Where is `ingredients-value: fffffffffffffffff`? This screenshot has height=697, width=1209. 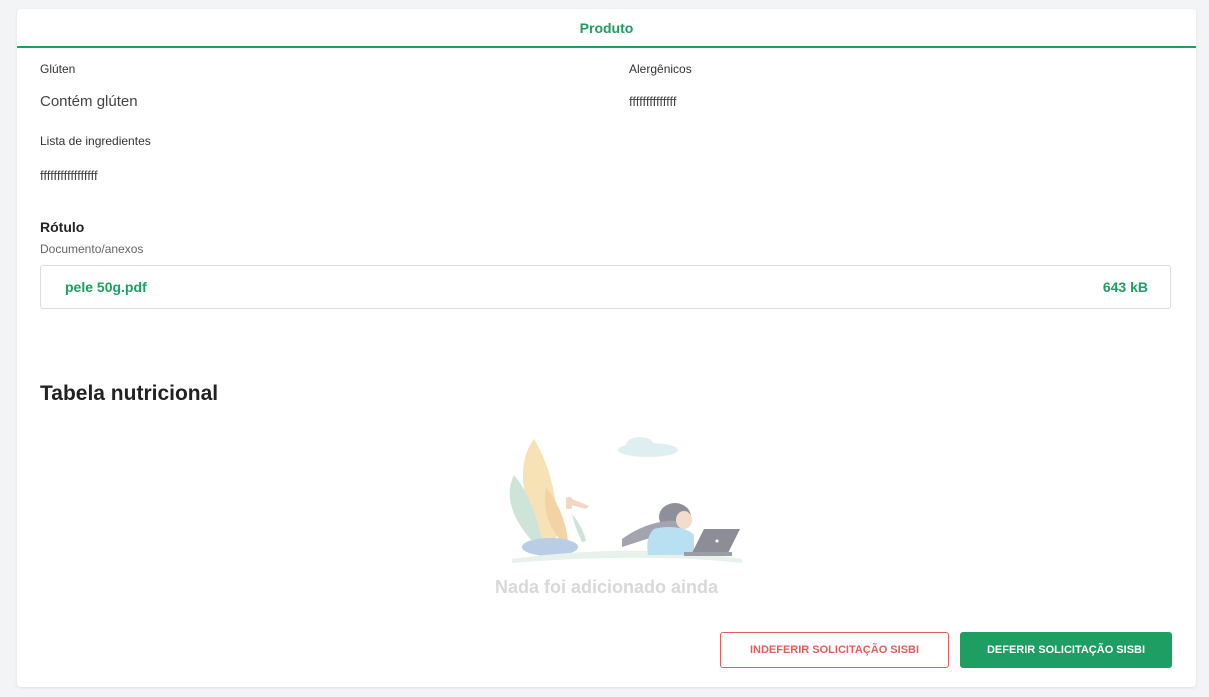
ingredients-value: fffffffffffffffff is located at coordinates (69, 175).